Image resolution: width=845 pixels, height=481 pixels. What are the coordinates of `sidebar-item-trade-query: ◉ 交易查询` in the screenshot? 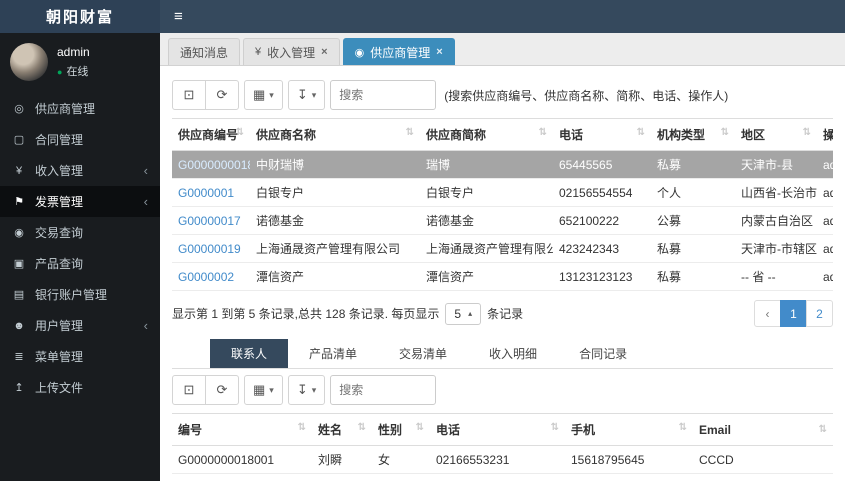 It's located at (80, 232).